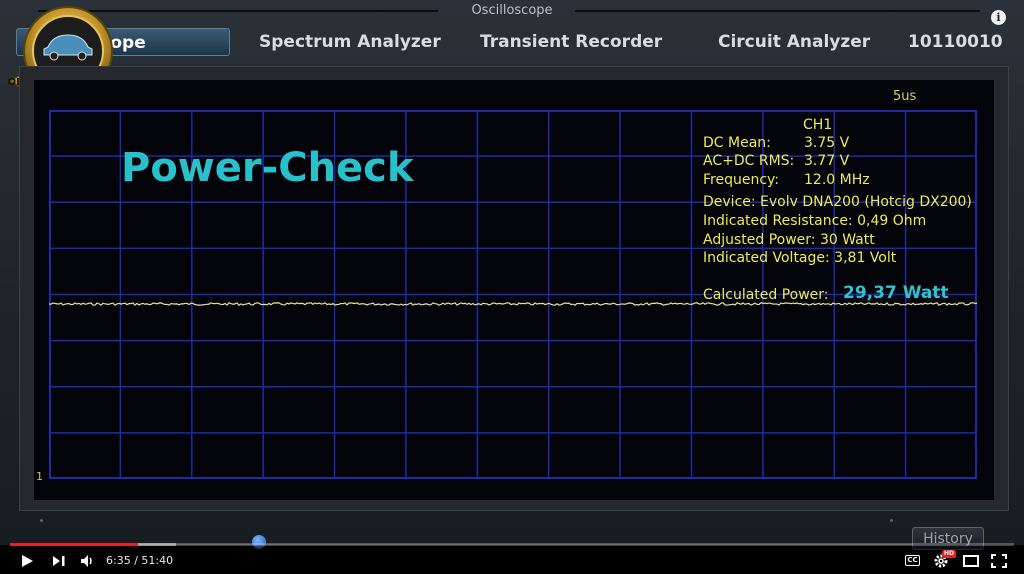 This screenshot has width=1024, height=574. I want to click on readout-label: AC+DC RMS:, so click(749, 161).